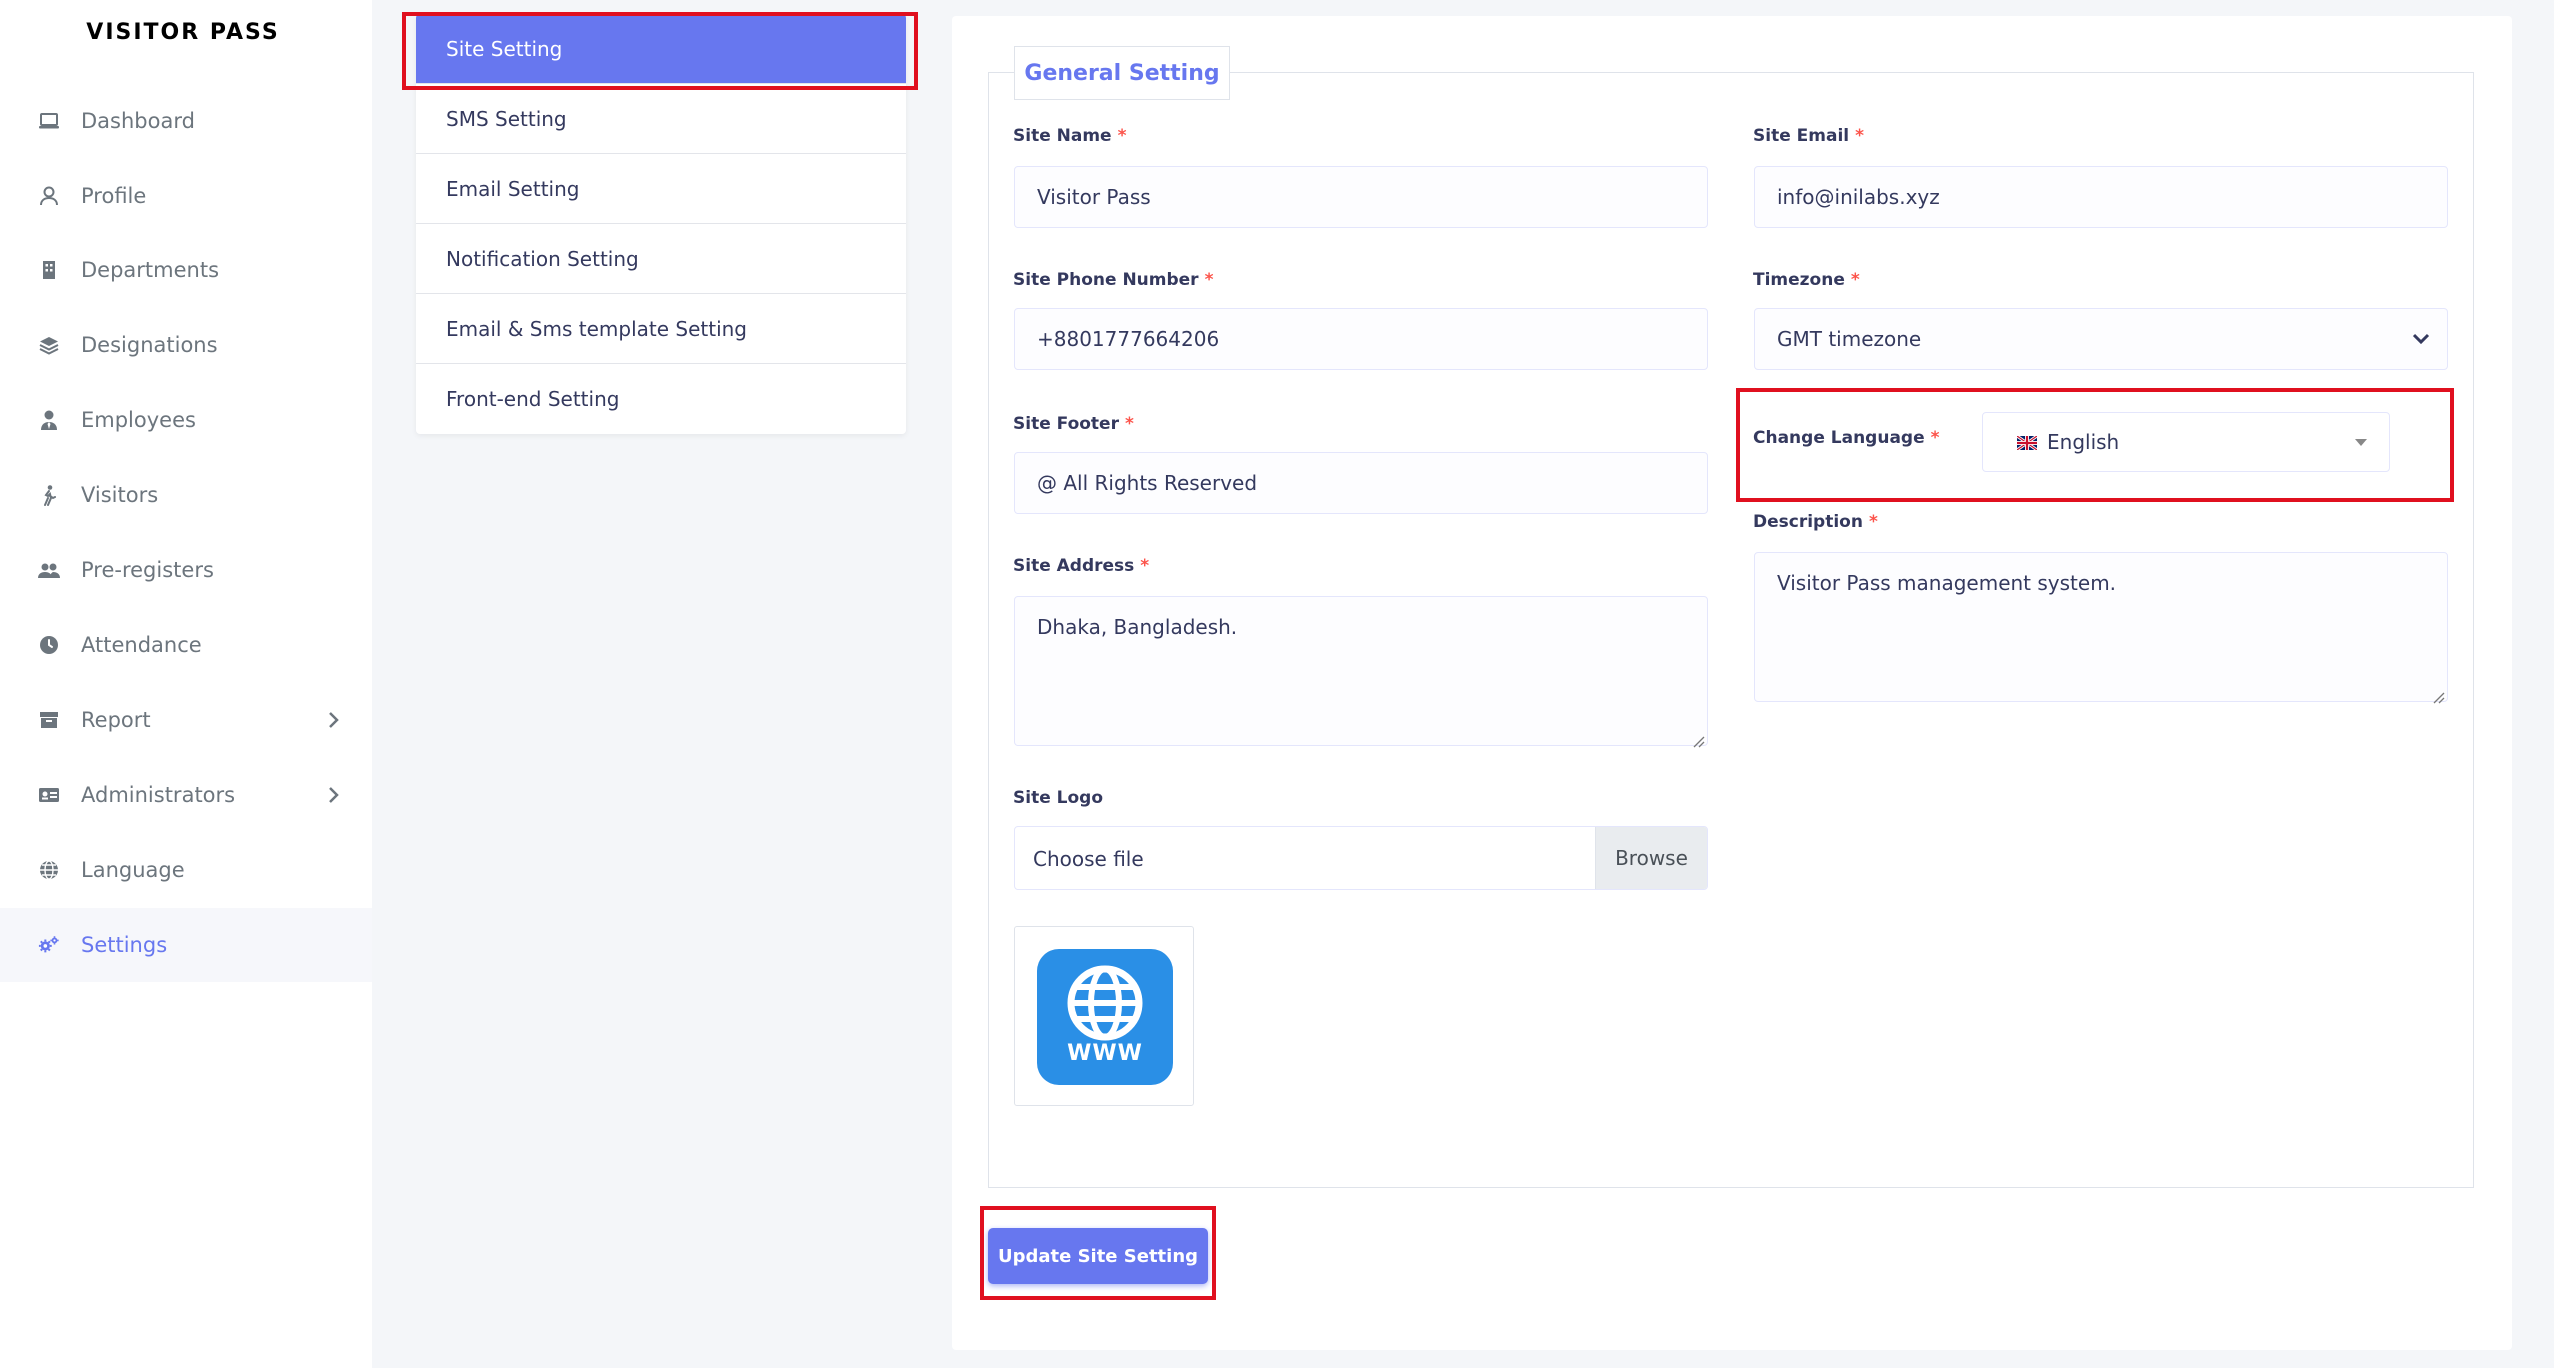  I want to click on site-phone-label: Site Phone Number *, so click(1113, 280).